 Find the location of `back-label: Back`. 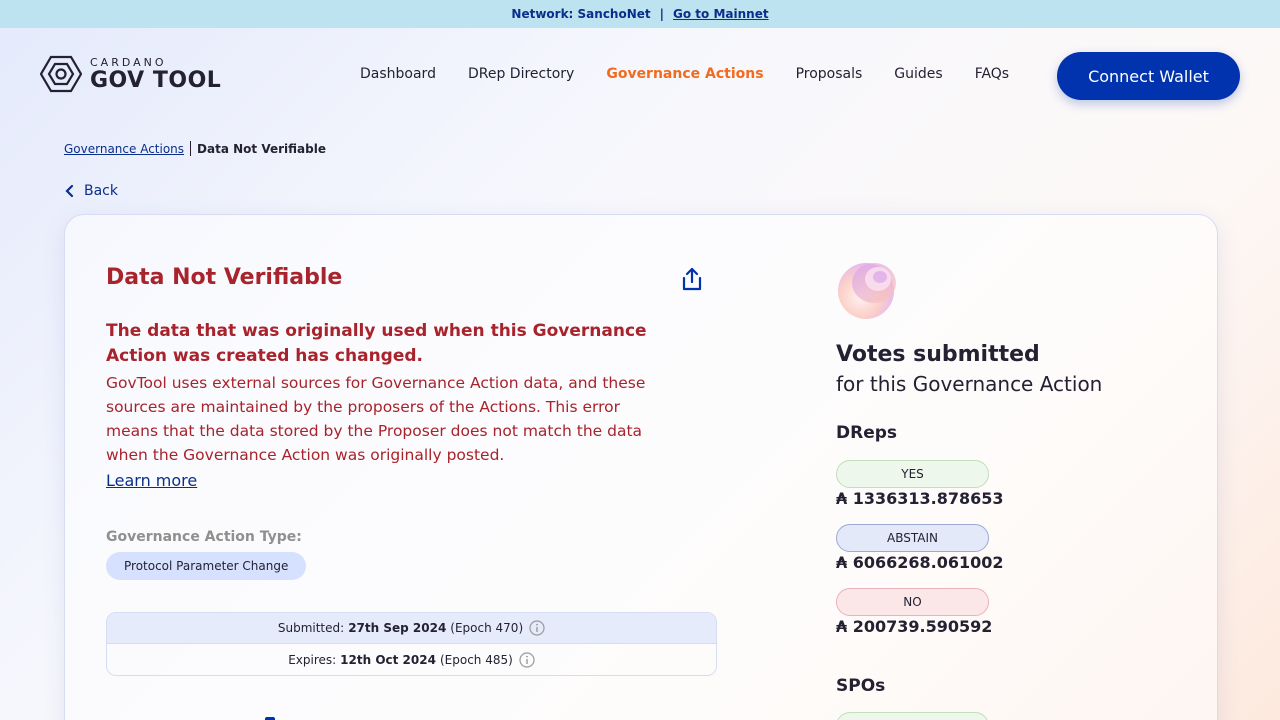

back-label: Back is located at coordinates (101, 191).